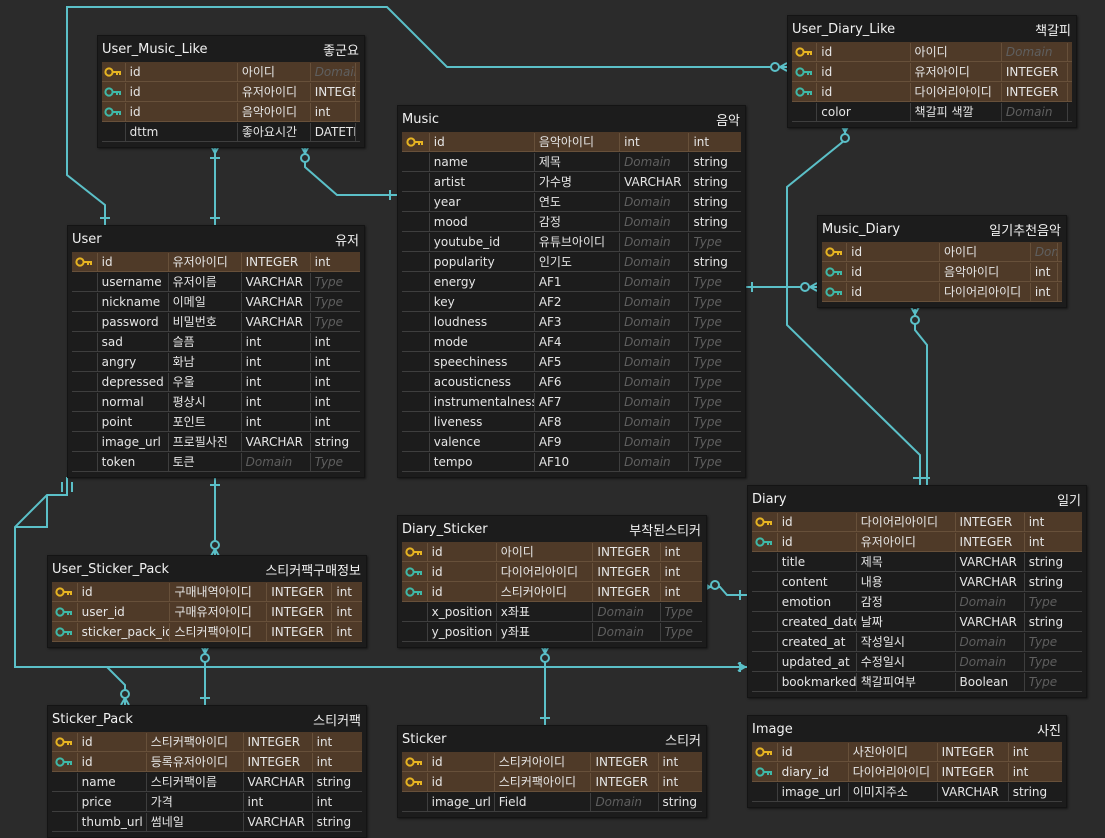  Describe the element at coordinates (932, 112) in the screenshot. I see `table-row: color책갈피 색깔Domainstring` at that location.